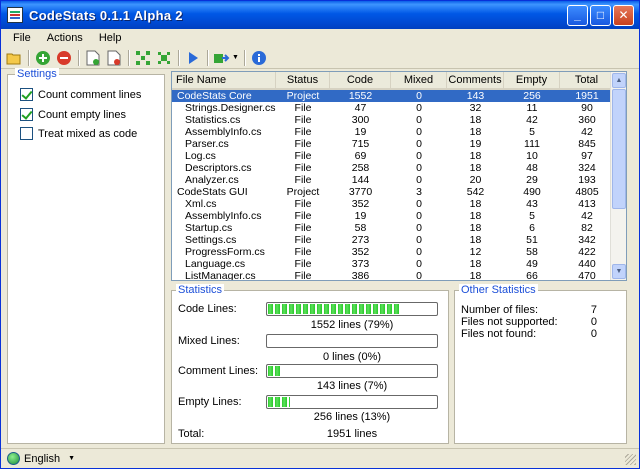 The height and width of the screenshot is (469, 640). Describe the element at coordinates (532, 120) in the screenshot. I see `table-cell: 42` at that location.